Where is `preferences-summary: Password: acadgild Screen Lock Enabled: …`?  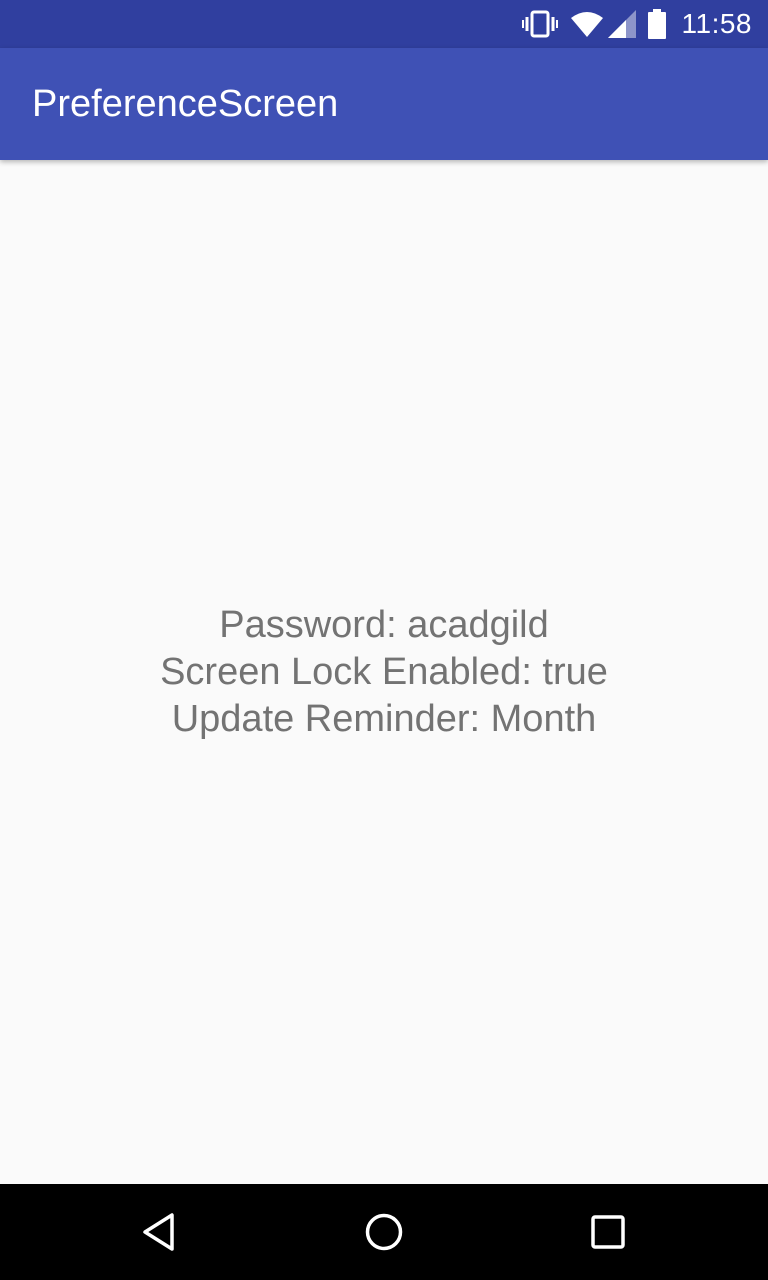 preferences-summary: Password: acadgild Screen Lock Enabled: … is located at coordinates (384, 672).